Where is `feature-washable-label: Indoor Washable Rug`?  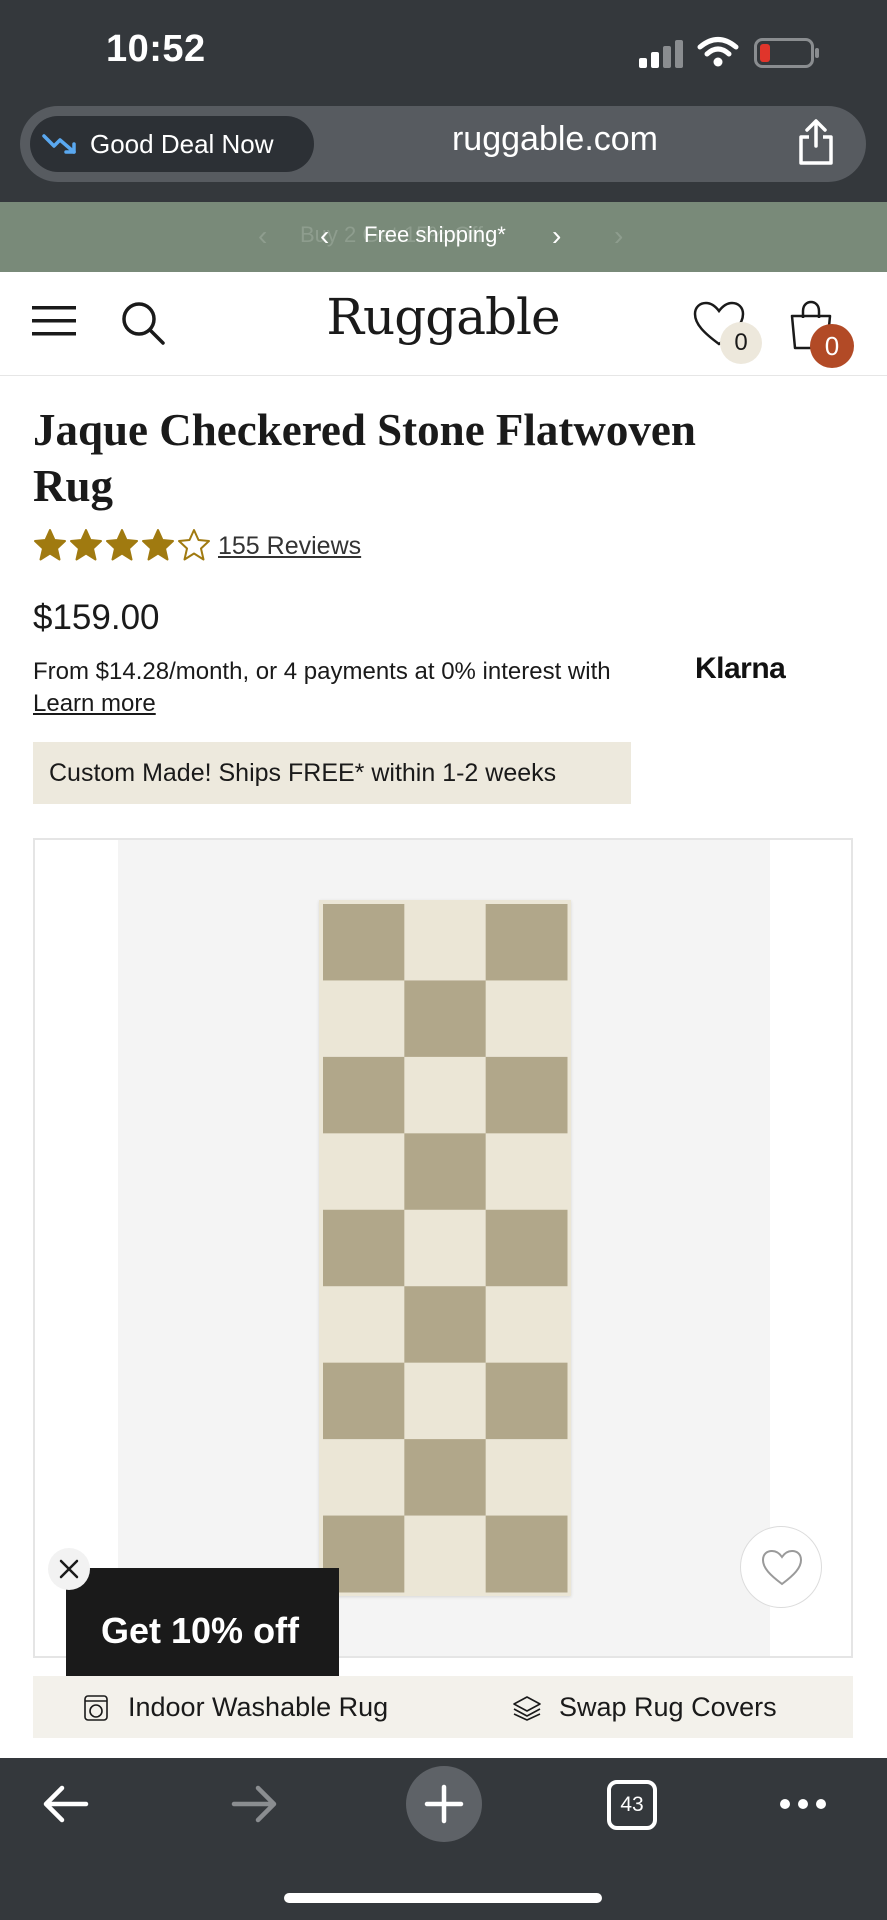 feature-washable-label: Indoor Washable Rug is located at coordinates (258, 1707).